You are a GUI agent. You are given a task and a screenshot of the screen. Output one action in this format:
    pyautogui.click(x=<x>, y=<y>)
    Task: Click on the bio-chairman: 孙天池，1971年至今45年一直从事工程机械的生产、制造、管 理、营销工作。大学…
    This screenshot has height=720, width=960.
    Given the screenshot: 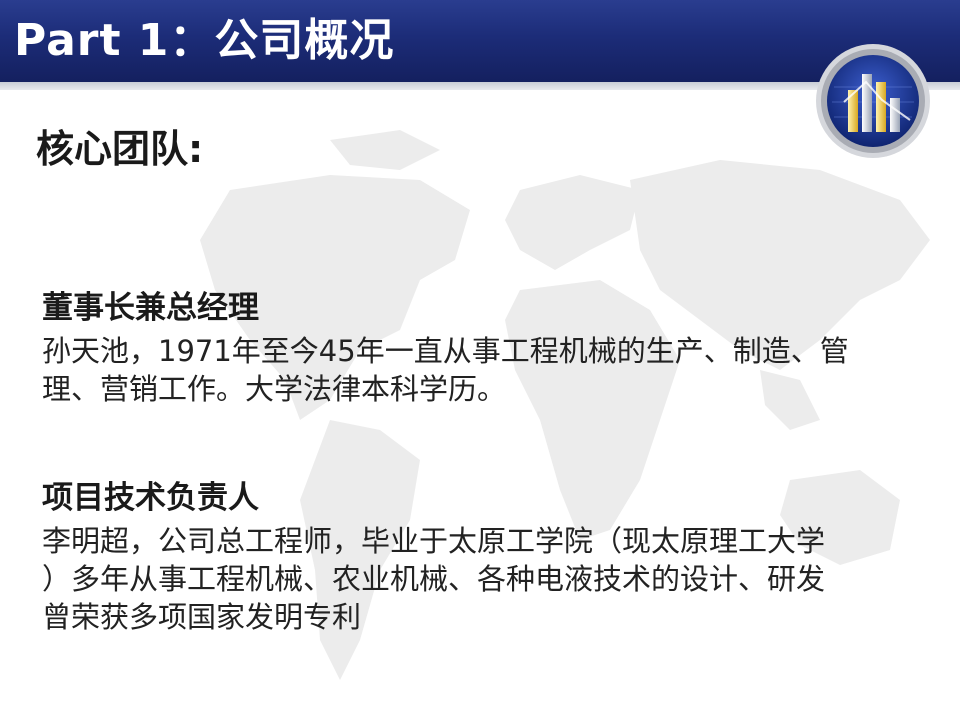 What is the action you would take?
    pyautogui.click(x=487, y=370)
    